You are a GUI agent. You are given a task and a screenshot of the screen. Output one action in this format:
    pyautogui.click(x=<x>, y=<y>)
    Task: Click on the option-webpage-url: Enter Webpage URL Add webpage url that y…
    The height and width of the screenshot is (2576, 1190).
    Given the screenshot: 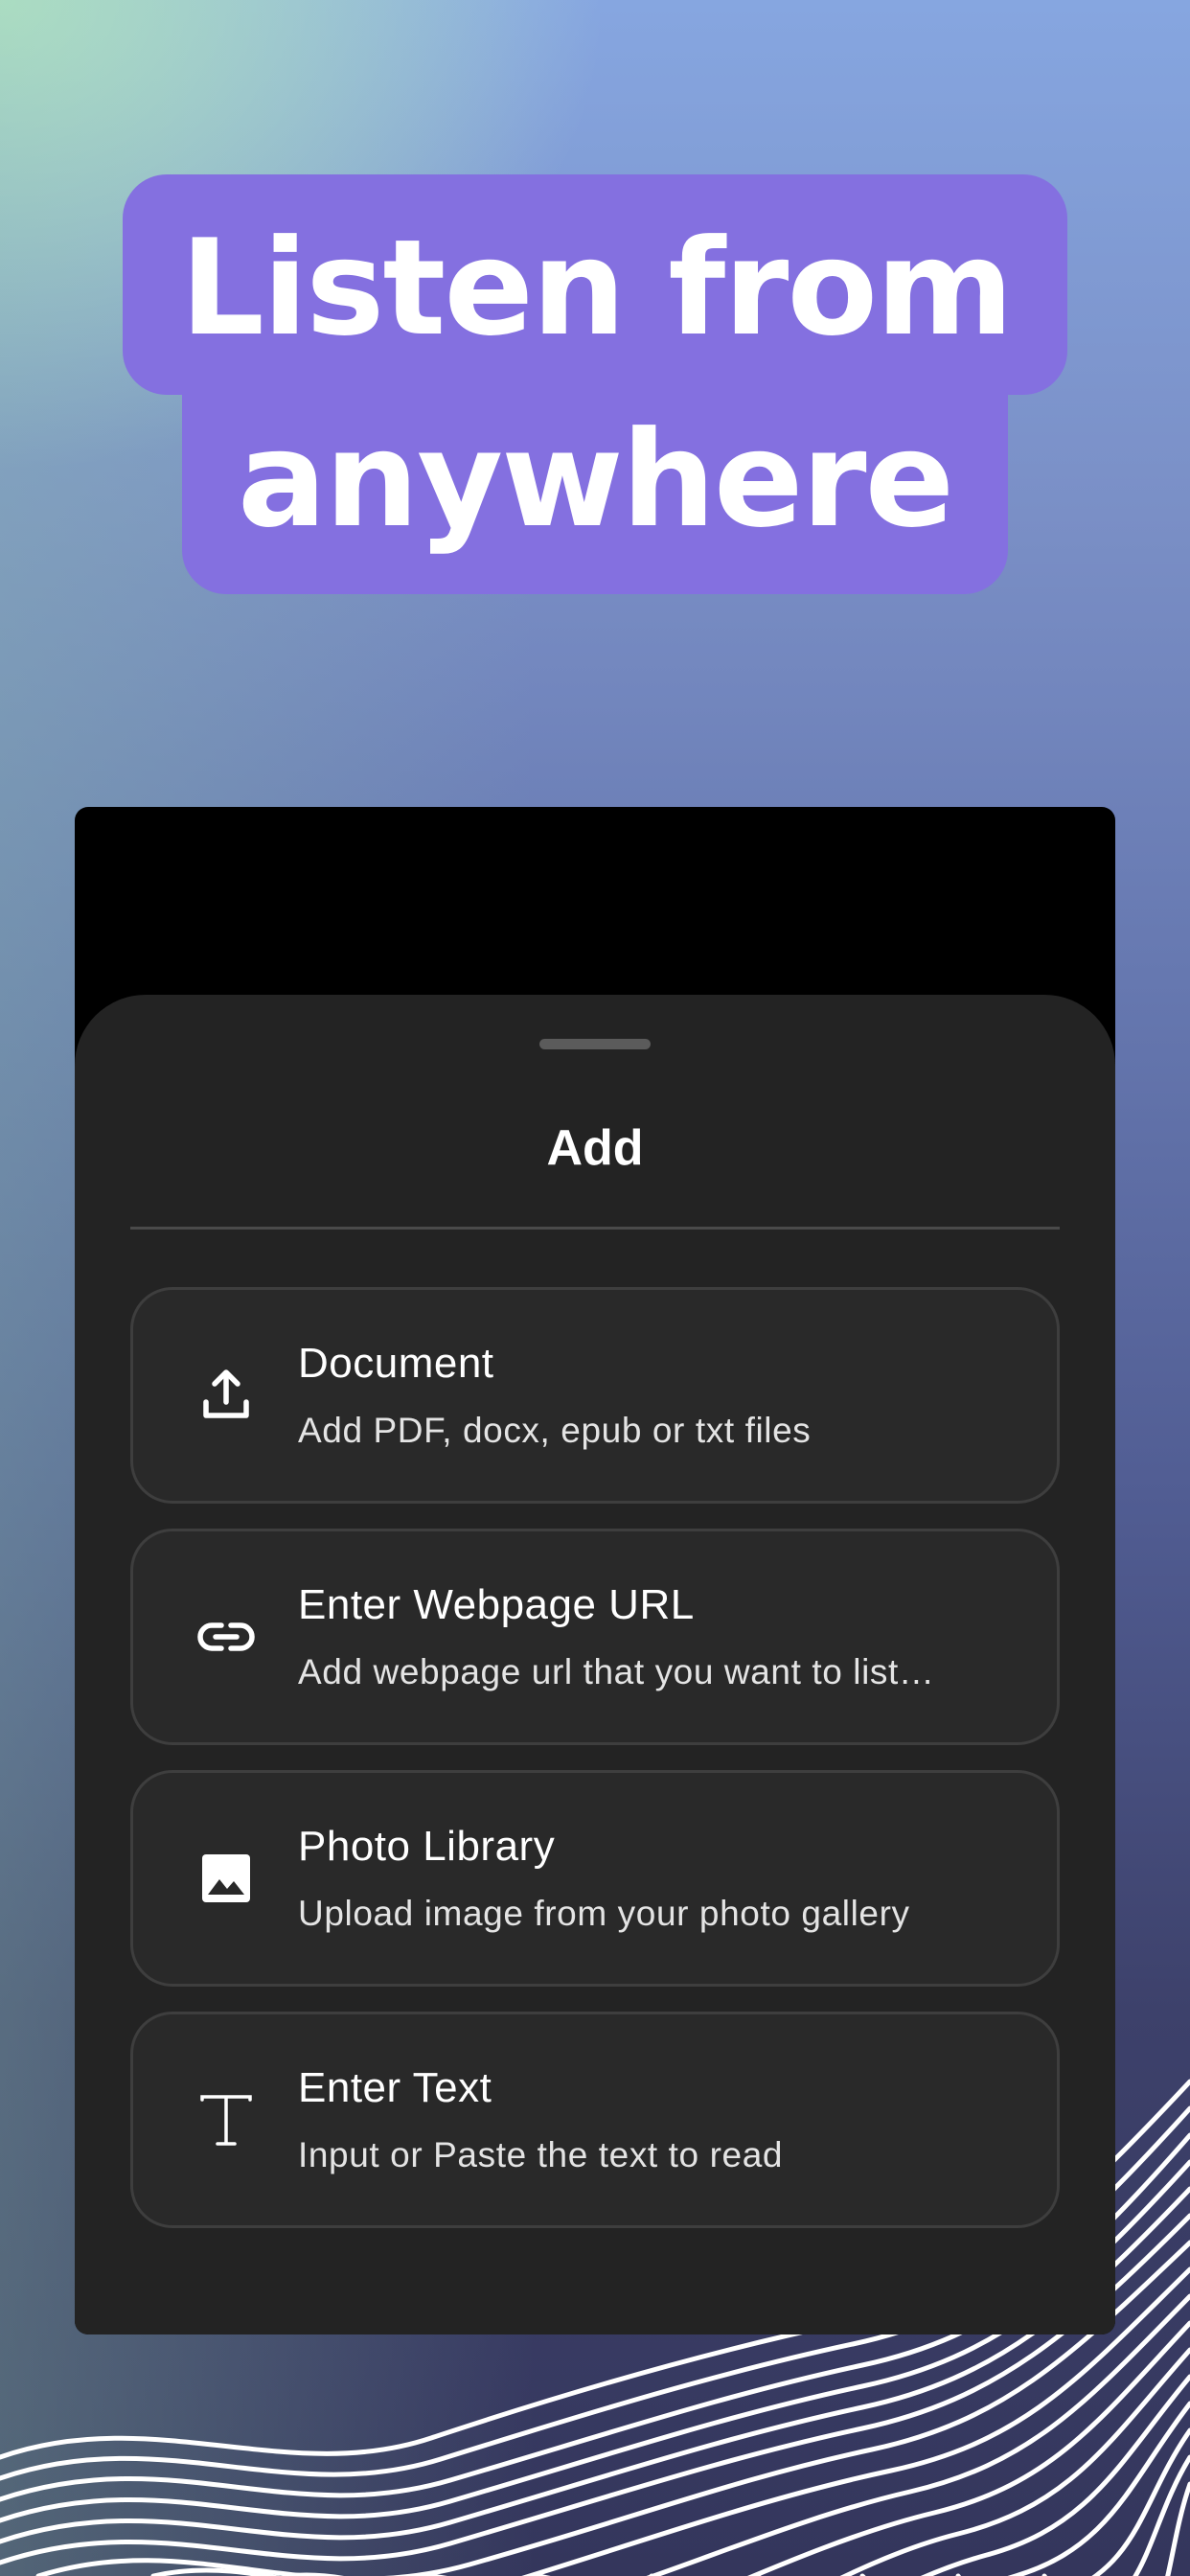 What is the action you would take?
    pyautogui.click(x=595, y=1637)
    